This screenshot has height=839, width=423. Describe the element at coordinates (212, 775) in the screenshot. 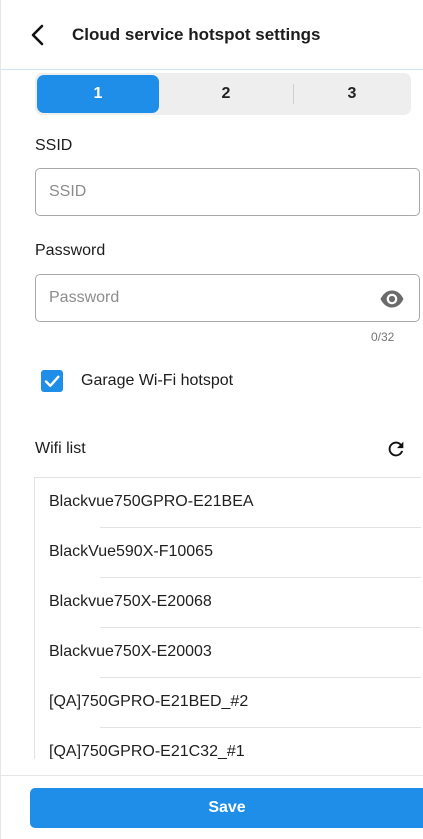

I see `footer-divider` at that location.